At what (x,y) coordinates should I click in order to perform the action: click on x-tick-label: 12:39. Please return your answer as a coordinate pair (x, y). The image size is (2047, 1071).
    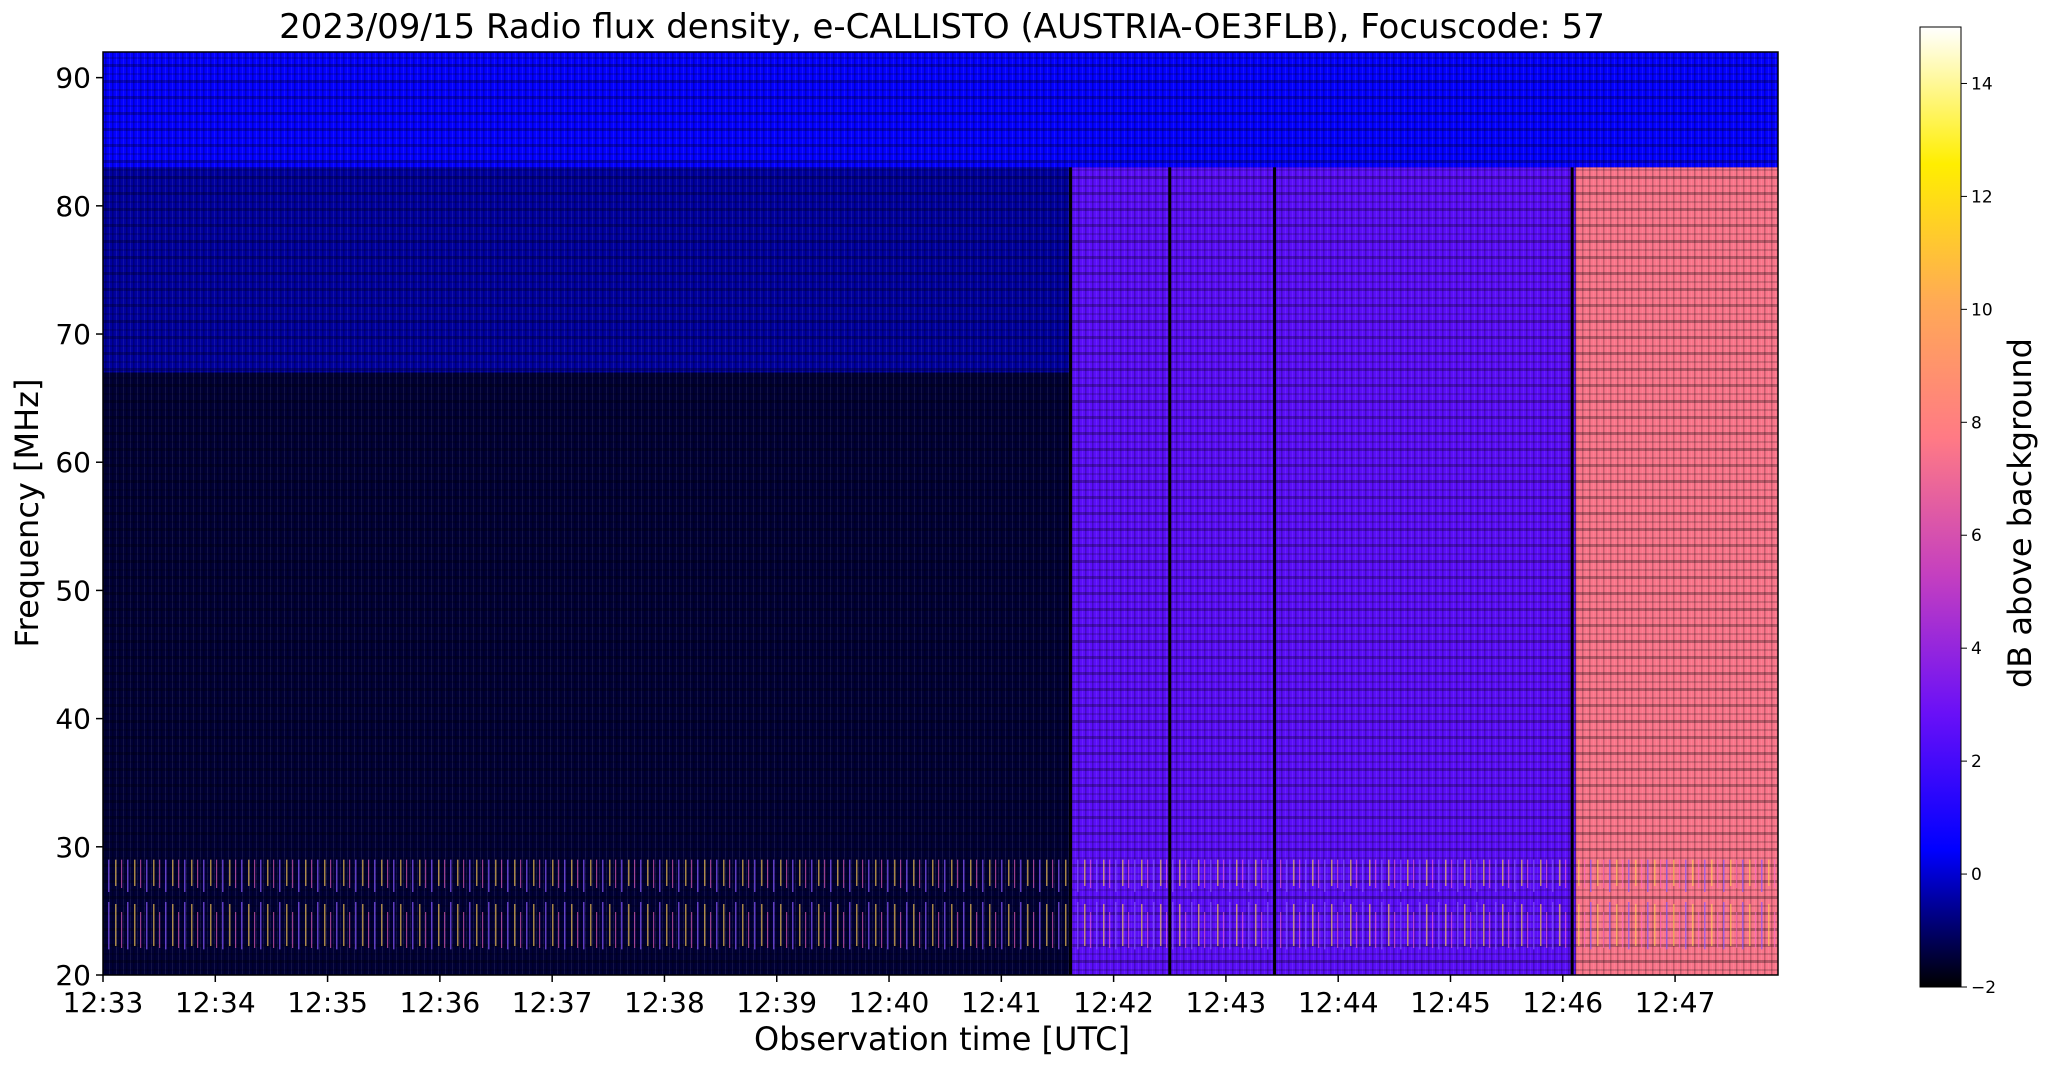
    Looking at the image, I should click on (776, 1002).